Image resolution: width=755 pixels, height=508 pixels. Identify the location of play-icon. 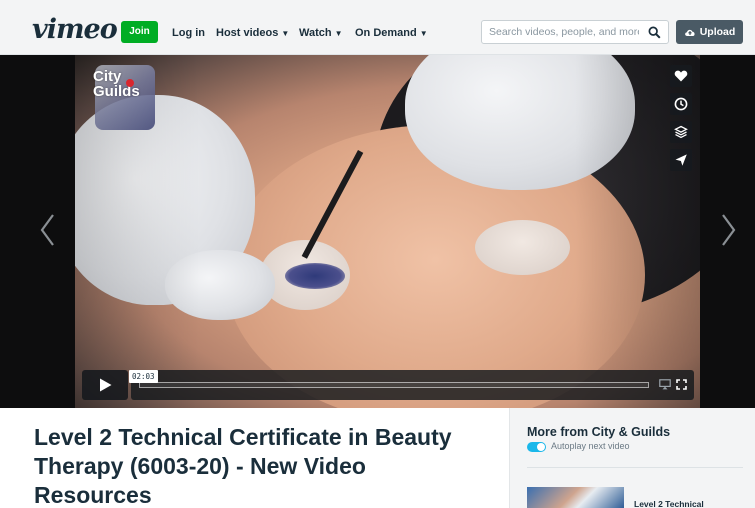
(106, 385).